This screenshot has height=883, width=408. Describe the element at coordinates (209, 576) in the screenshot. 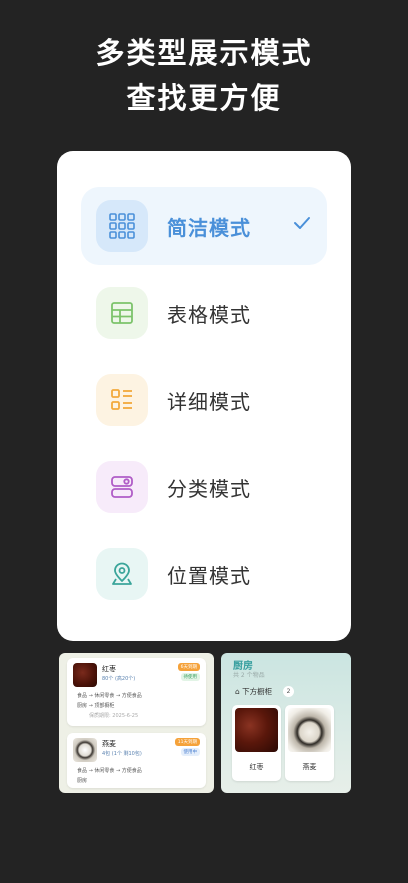

I see `mode-label: 位置模式` at that location.